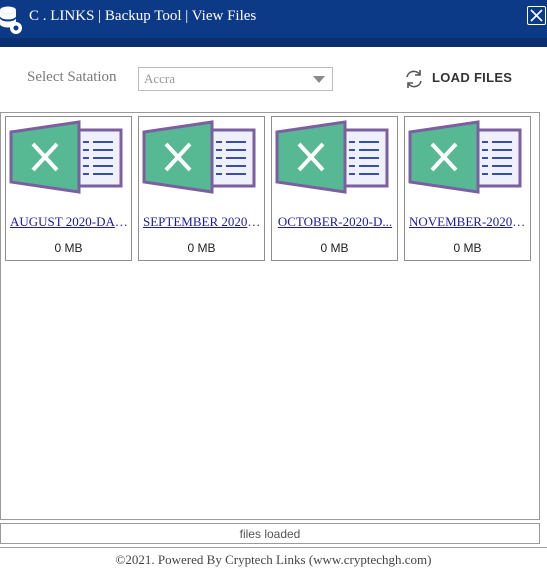  I want to click on load-files-label: LOAD FILES, so click(472, 77).